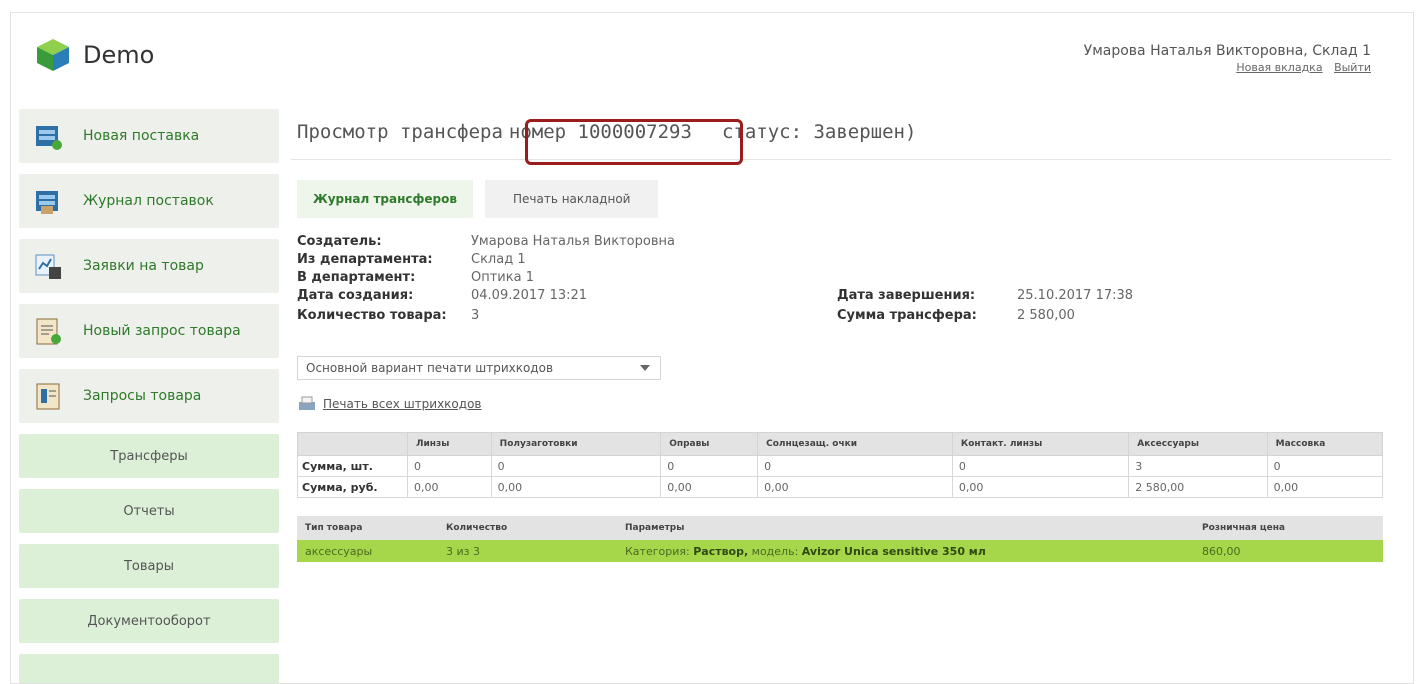  Describe the element at coordinates (119, 55) in the screenshot. I see `app-name: Demo` at that location.